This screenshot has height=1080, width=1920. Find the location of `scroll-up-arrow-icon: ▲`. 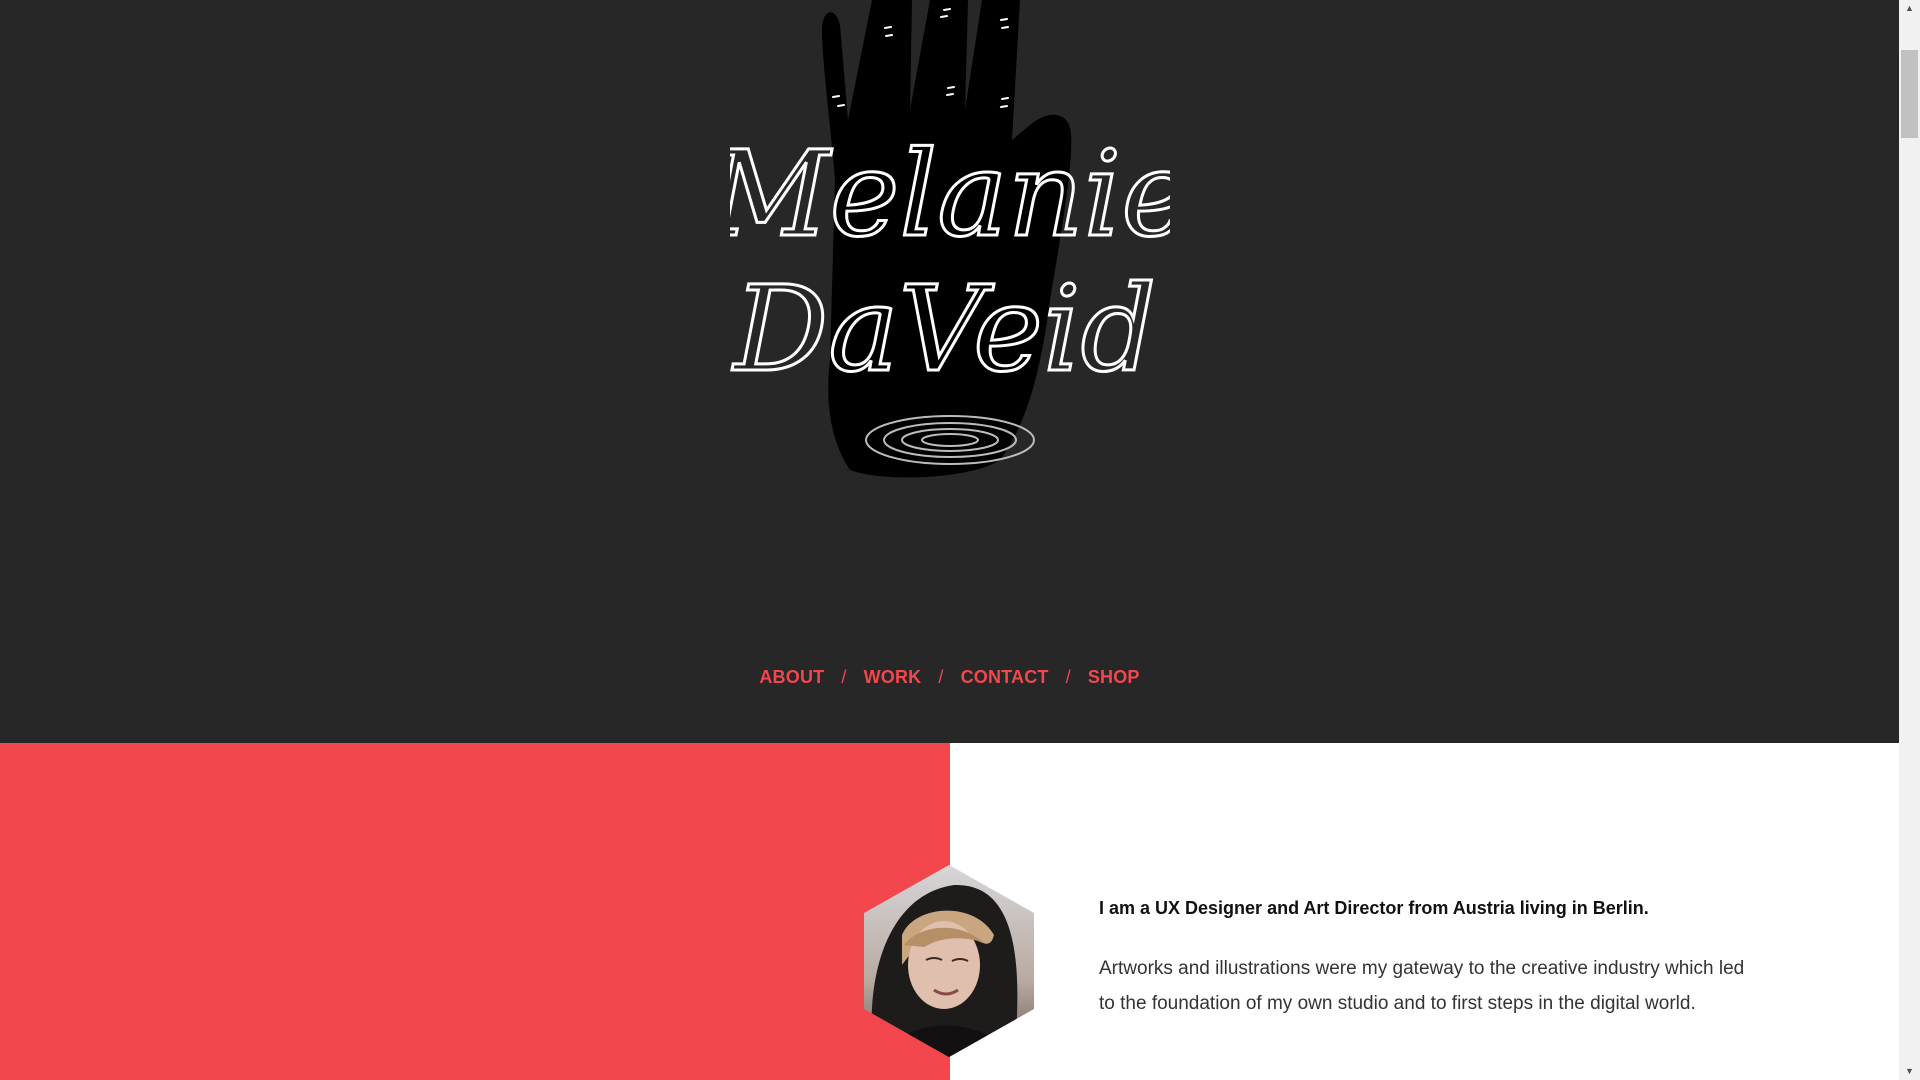

scroll-up-arrow-icon: ▲ is located at coordinates (1909, 8).